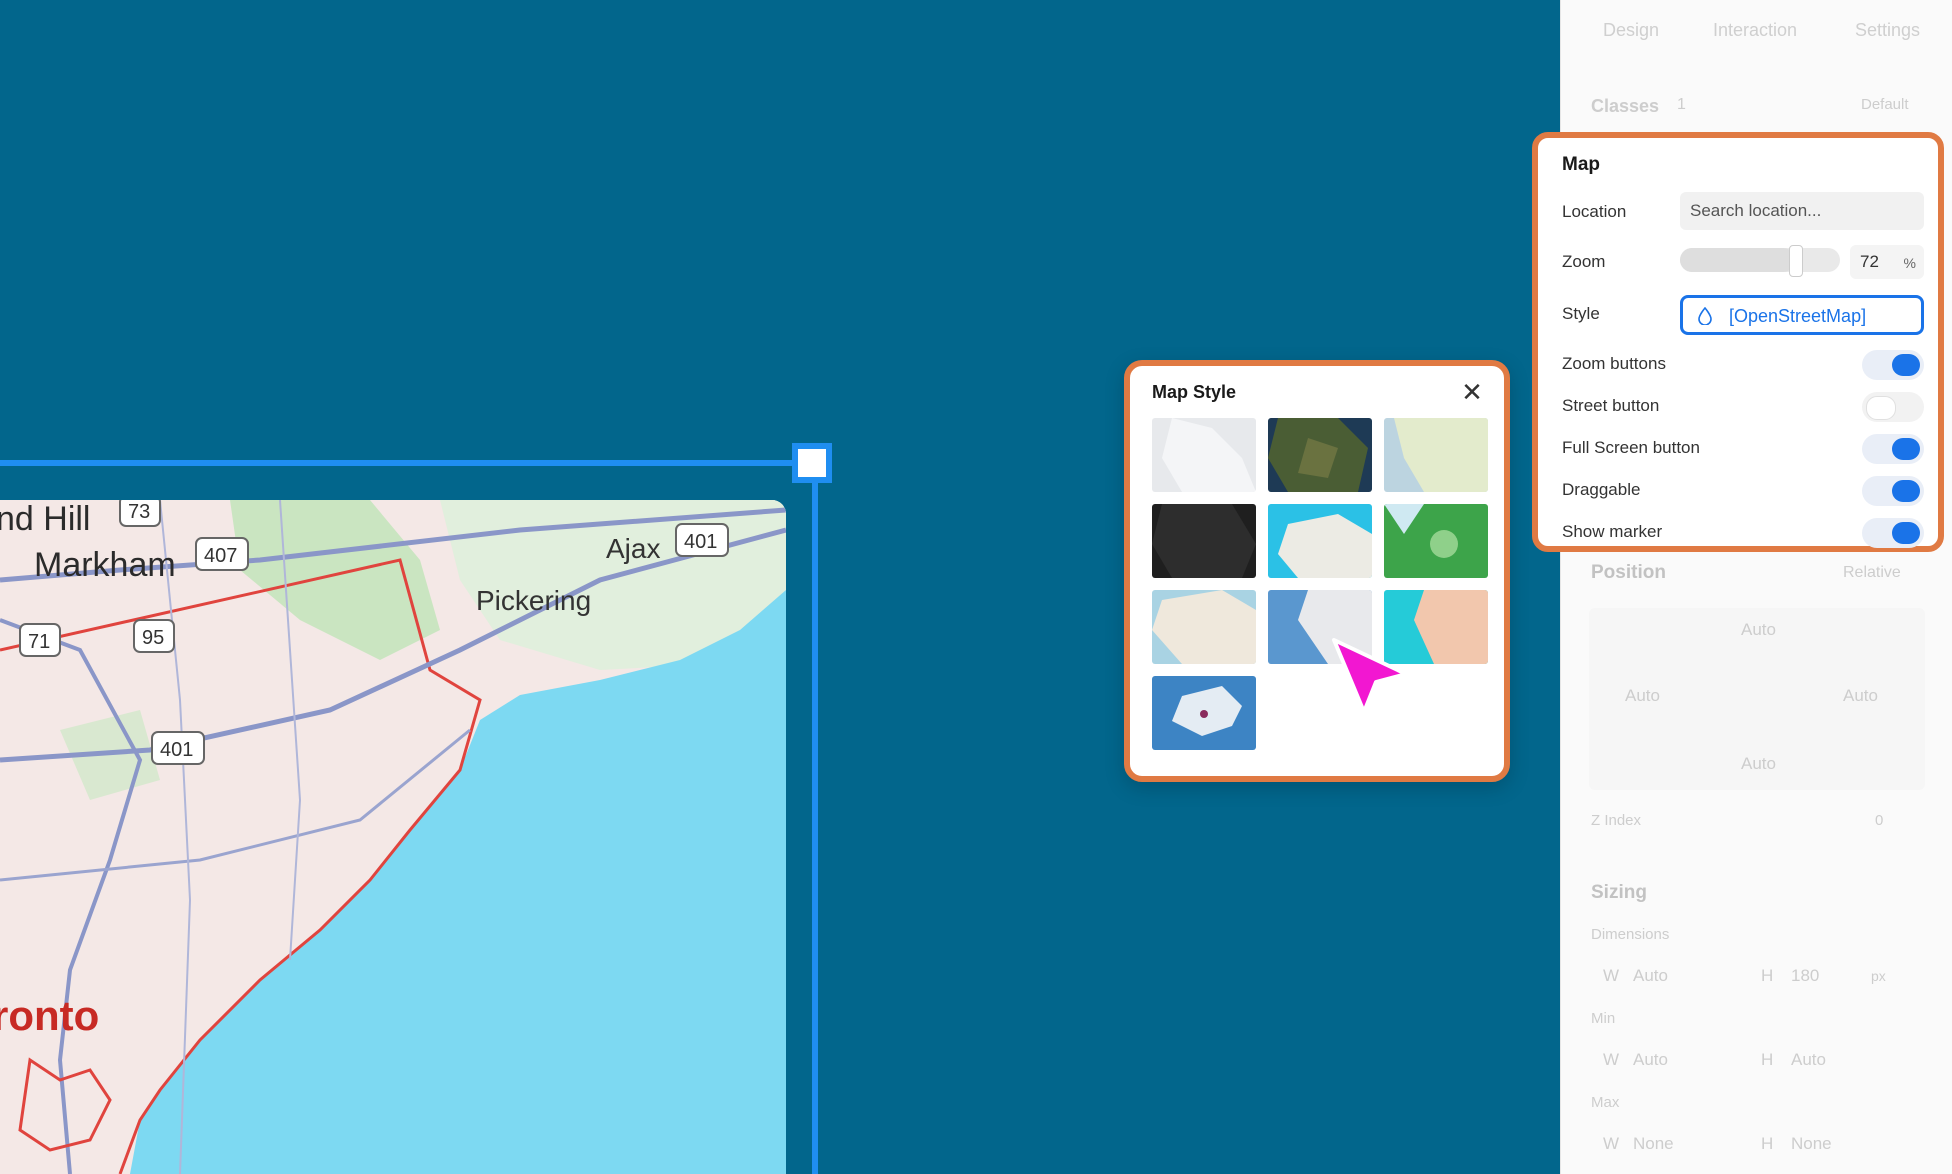  What do you see at coordinates (1879, 820) in the screenshot?
I see `zindex-value: 0` at bounding box center [1879, 820].